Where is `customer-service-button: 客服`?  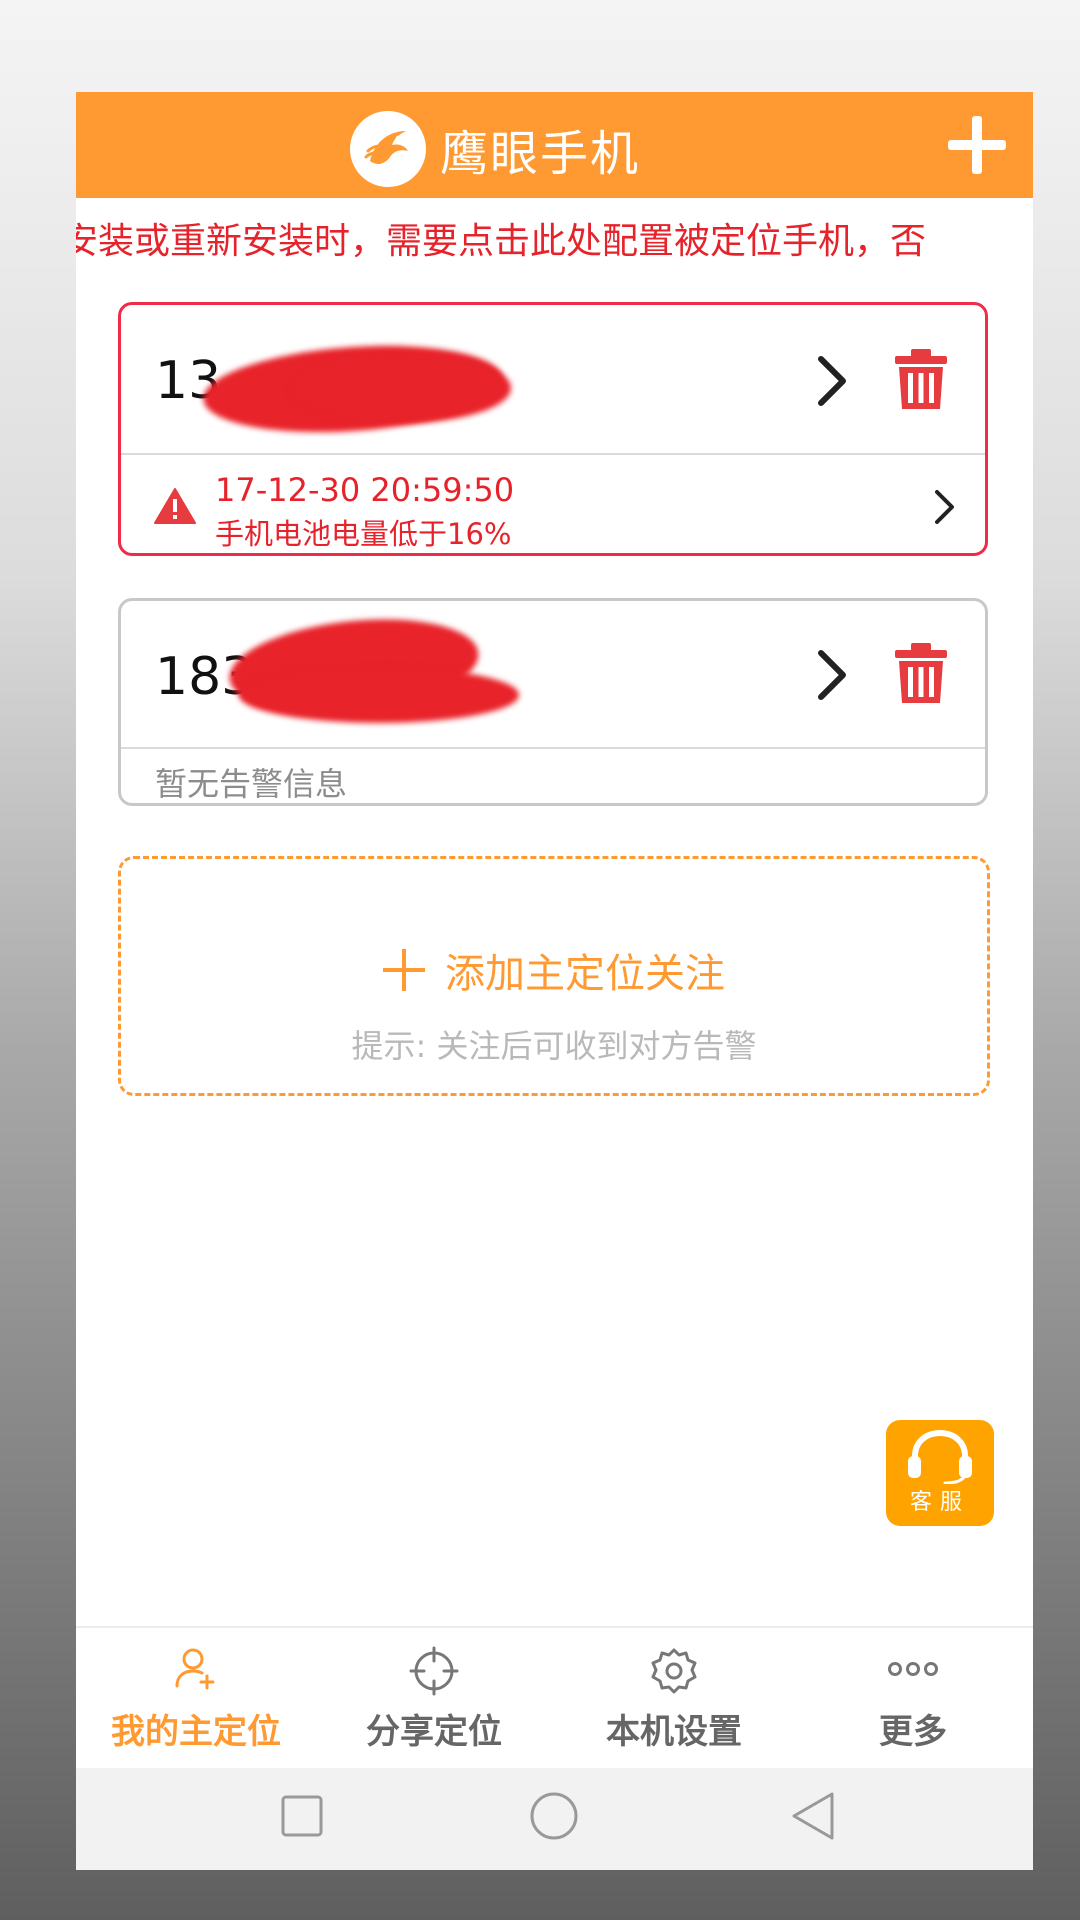
customer-service-button: 客服 is located at coordinates (940, 1473).